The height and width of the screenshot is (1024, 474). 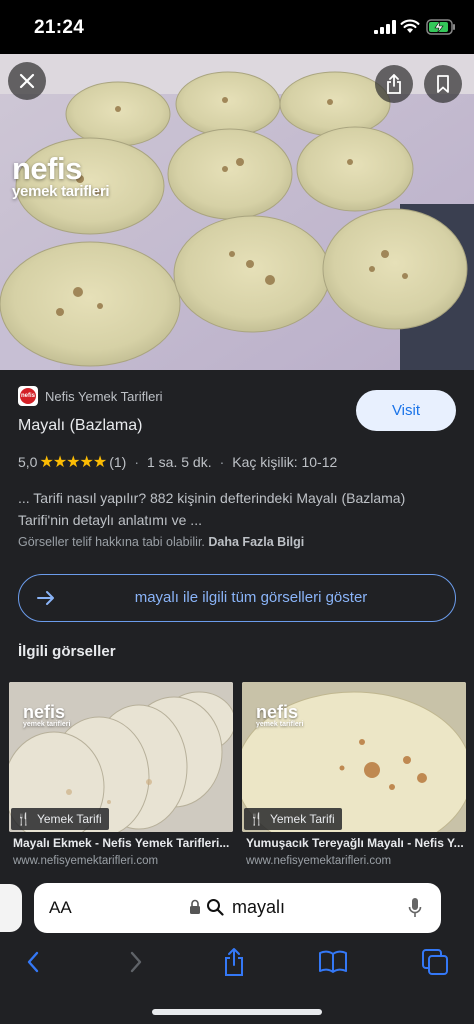 What do you see at coordinates (47, 168) in the screenshot?
I see `brand-logo-main: nefis` at bounding box center [47, 168].